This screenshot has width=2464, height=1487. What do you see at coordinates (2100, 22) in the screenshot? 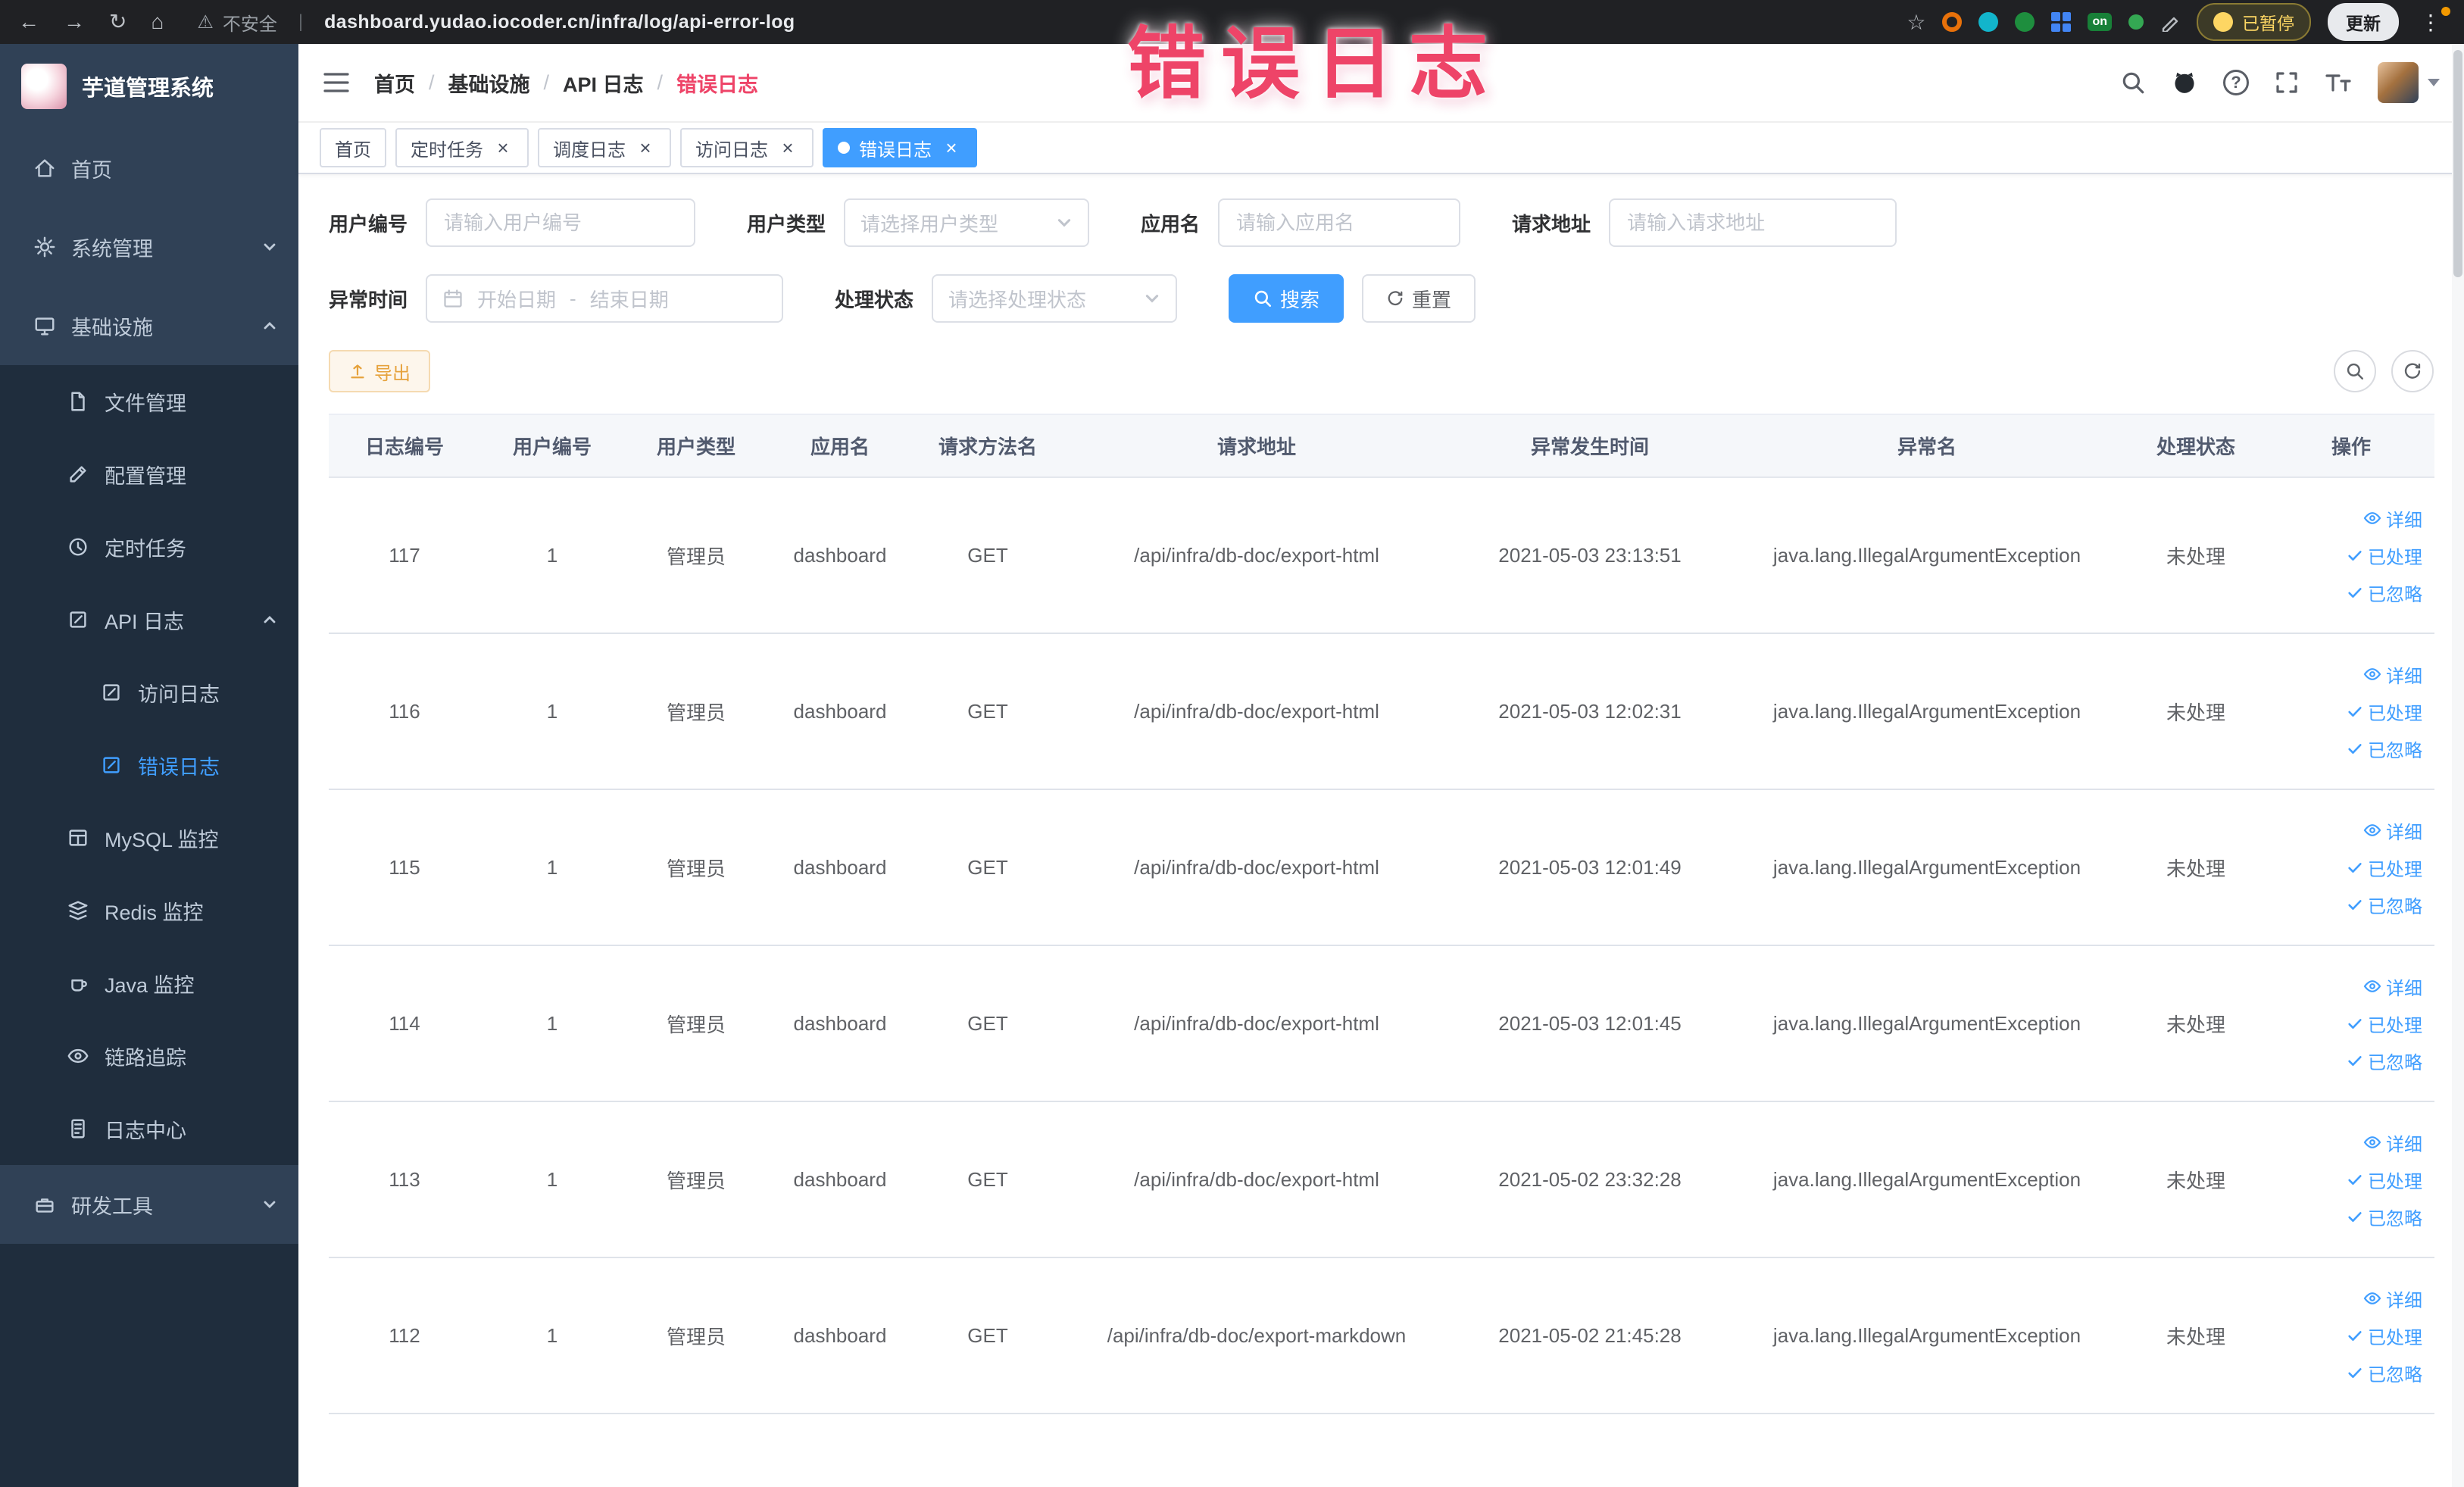
I see `extension-on-badge-icon: on` at bounding box center [2100, 22].